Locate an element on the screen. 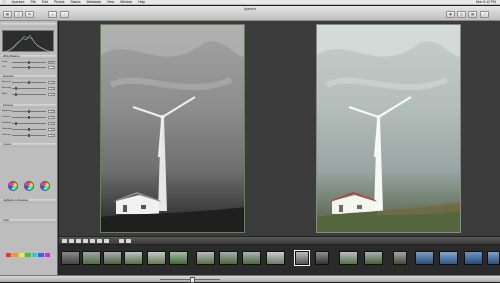 This screenshot has height=283, width=500. slider-value-field: 5000 is located at coordinates (51, 62).